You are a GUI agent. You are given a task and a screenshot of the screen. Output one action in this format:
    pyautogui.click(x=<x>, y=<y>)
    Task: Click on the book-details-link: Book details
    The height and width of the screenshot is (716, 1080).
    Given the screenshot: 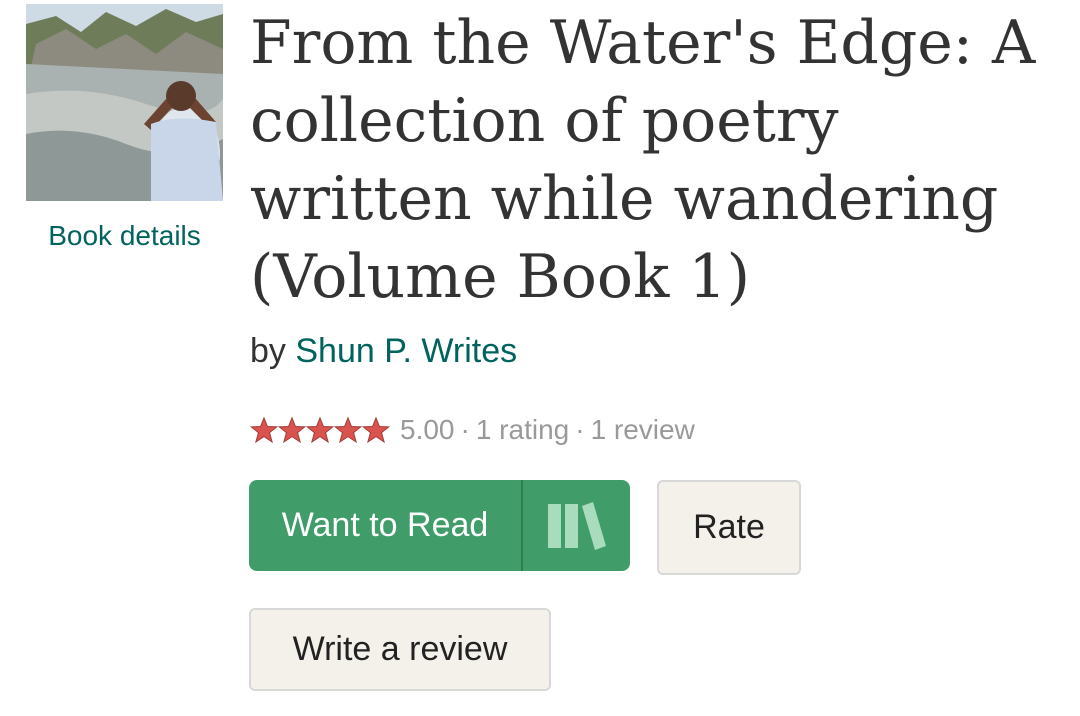 What is the action you would take?
    pyautogui.click(x=124, y=236)
    